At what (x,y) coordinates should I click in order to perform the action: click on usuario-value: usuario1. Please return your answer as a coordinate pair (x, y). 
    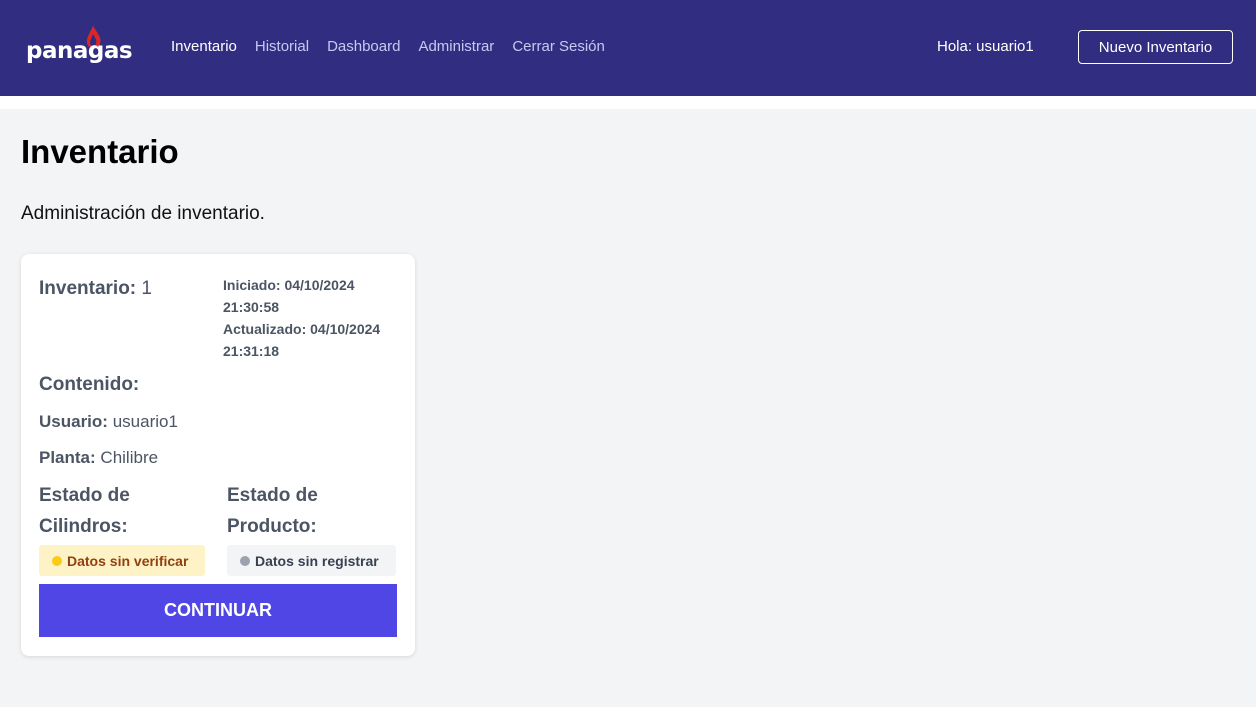
    Looking at the image, I should click on (145, 421).